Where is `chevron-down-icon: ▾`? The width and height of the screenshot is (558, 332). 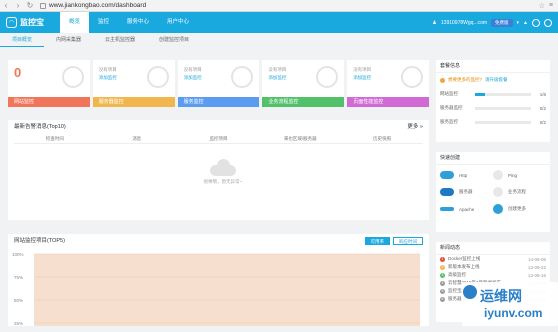
chevron-down-icon: ▾ is located at coordinates (518, 23).